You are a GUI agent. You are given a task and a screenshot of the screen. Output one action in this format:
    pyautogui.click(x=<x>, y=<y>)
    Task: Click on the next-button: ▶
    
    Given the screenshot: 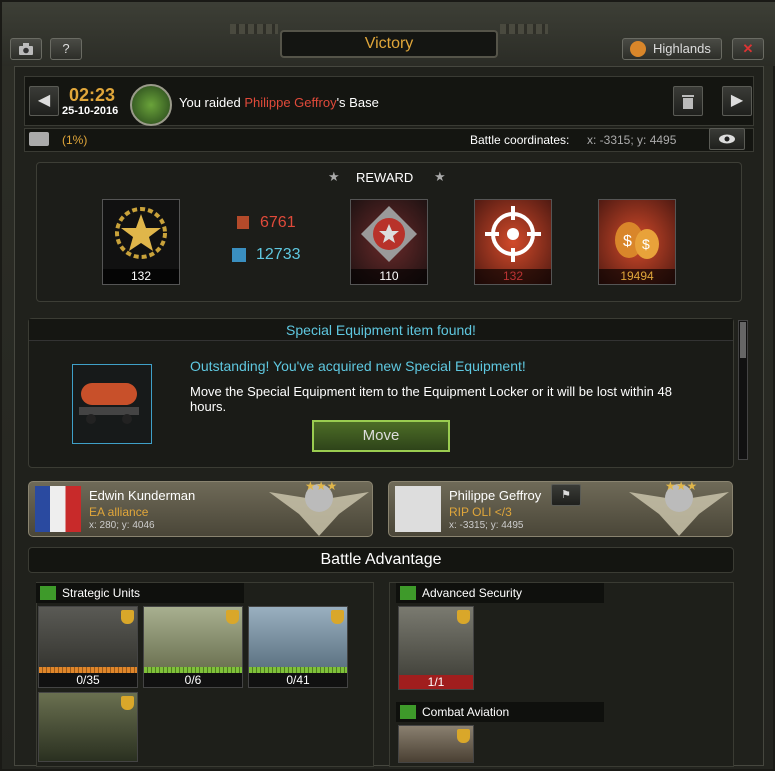 What is the action you would take?
    pyautogui.click(x=737, y=101)
    